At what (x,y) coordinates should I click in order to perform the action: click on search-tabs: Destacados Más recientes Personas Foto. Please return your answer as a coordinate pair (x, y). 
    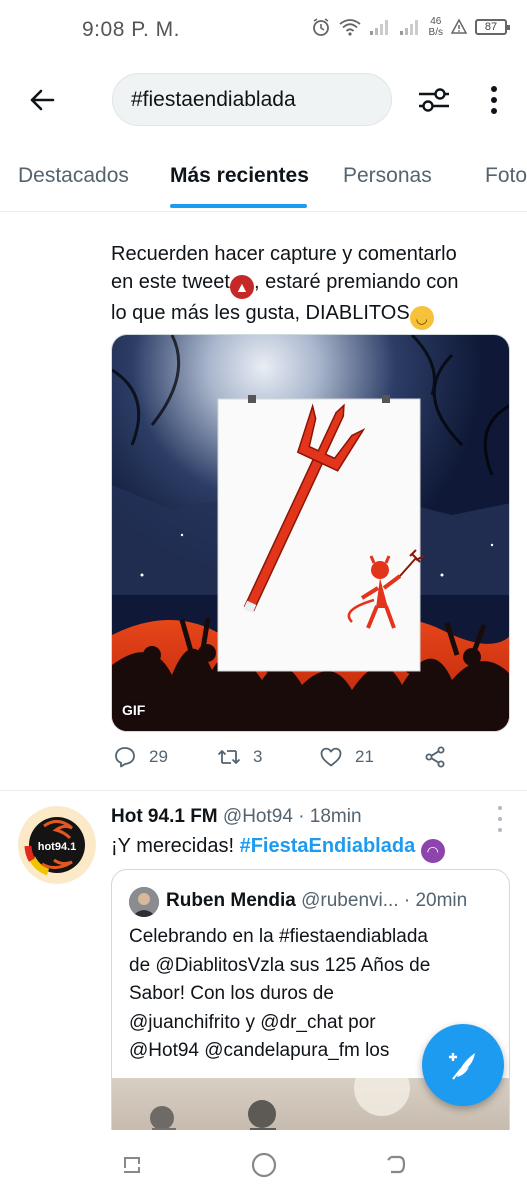
    Looking at the image, I should click on (263, 176).